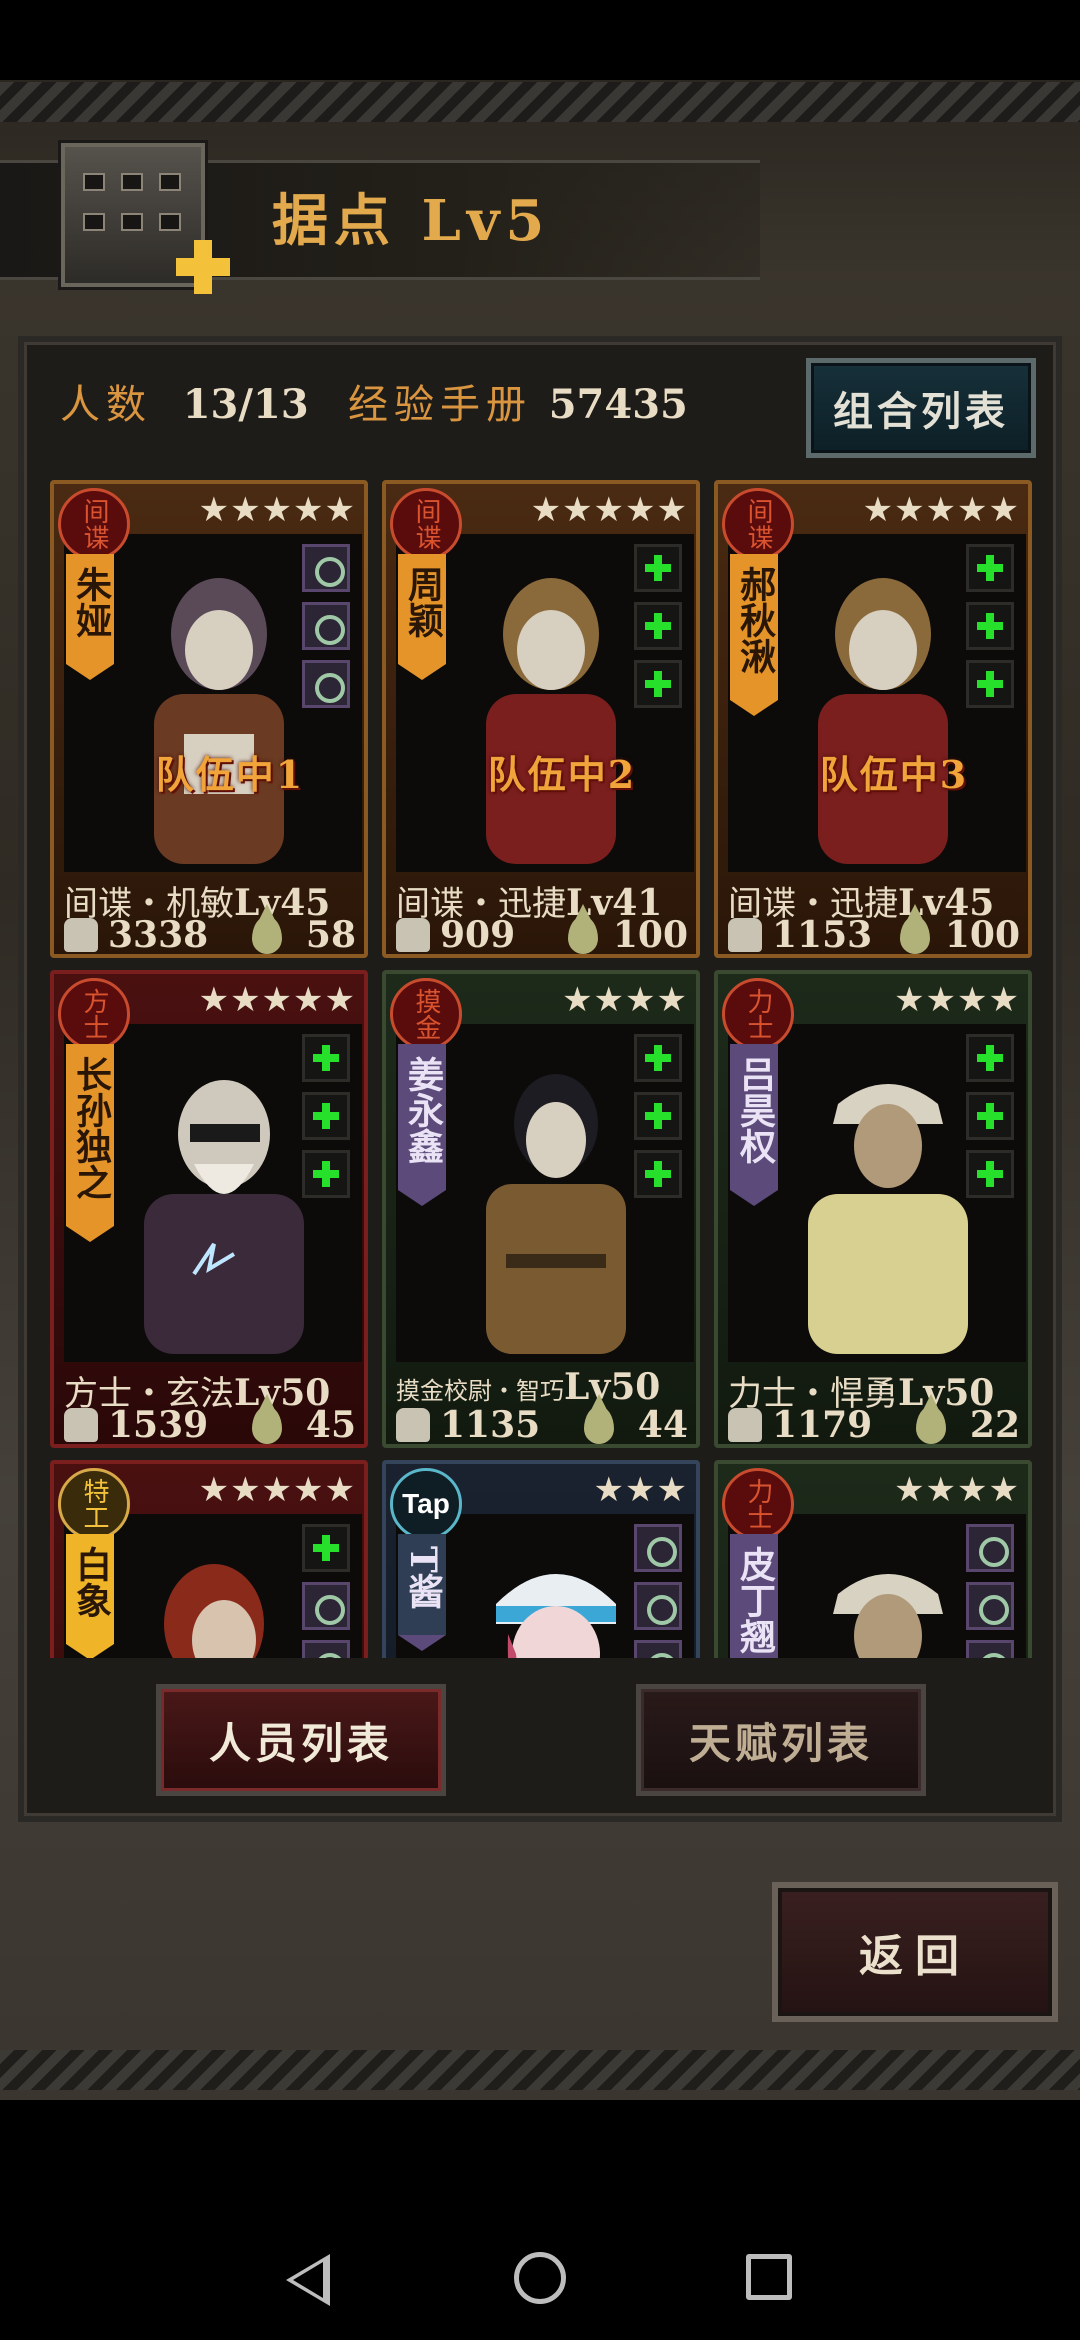 The height and width of the screenshot is (2340, 1080). What do you see at coordinates (422, 1592) in the screenshot?
I see `character-name: T酱` at bounding box center [422, 1592].